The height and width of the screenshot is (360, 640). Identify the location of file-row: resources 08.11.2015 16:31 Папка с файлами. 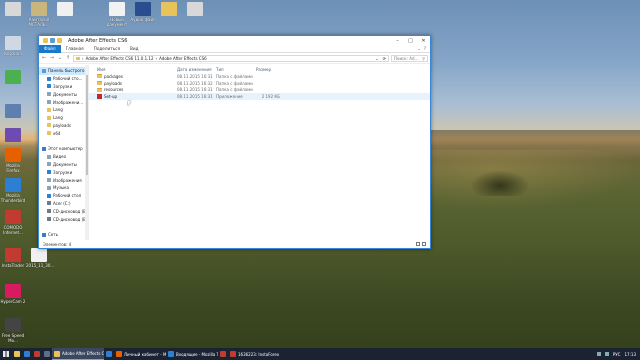
(259, 90).